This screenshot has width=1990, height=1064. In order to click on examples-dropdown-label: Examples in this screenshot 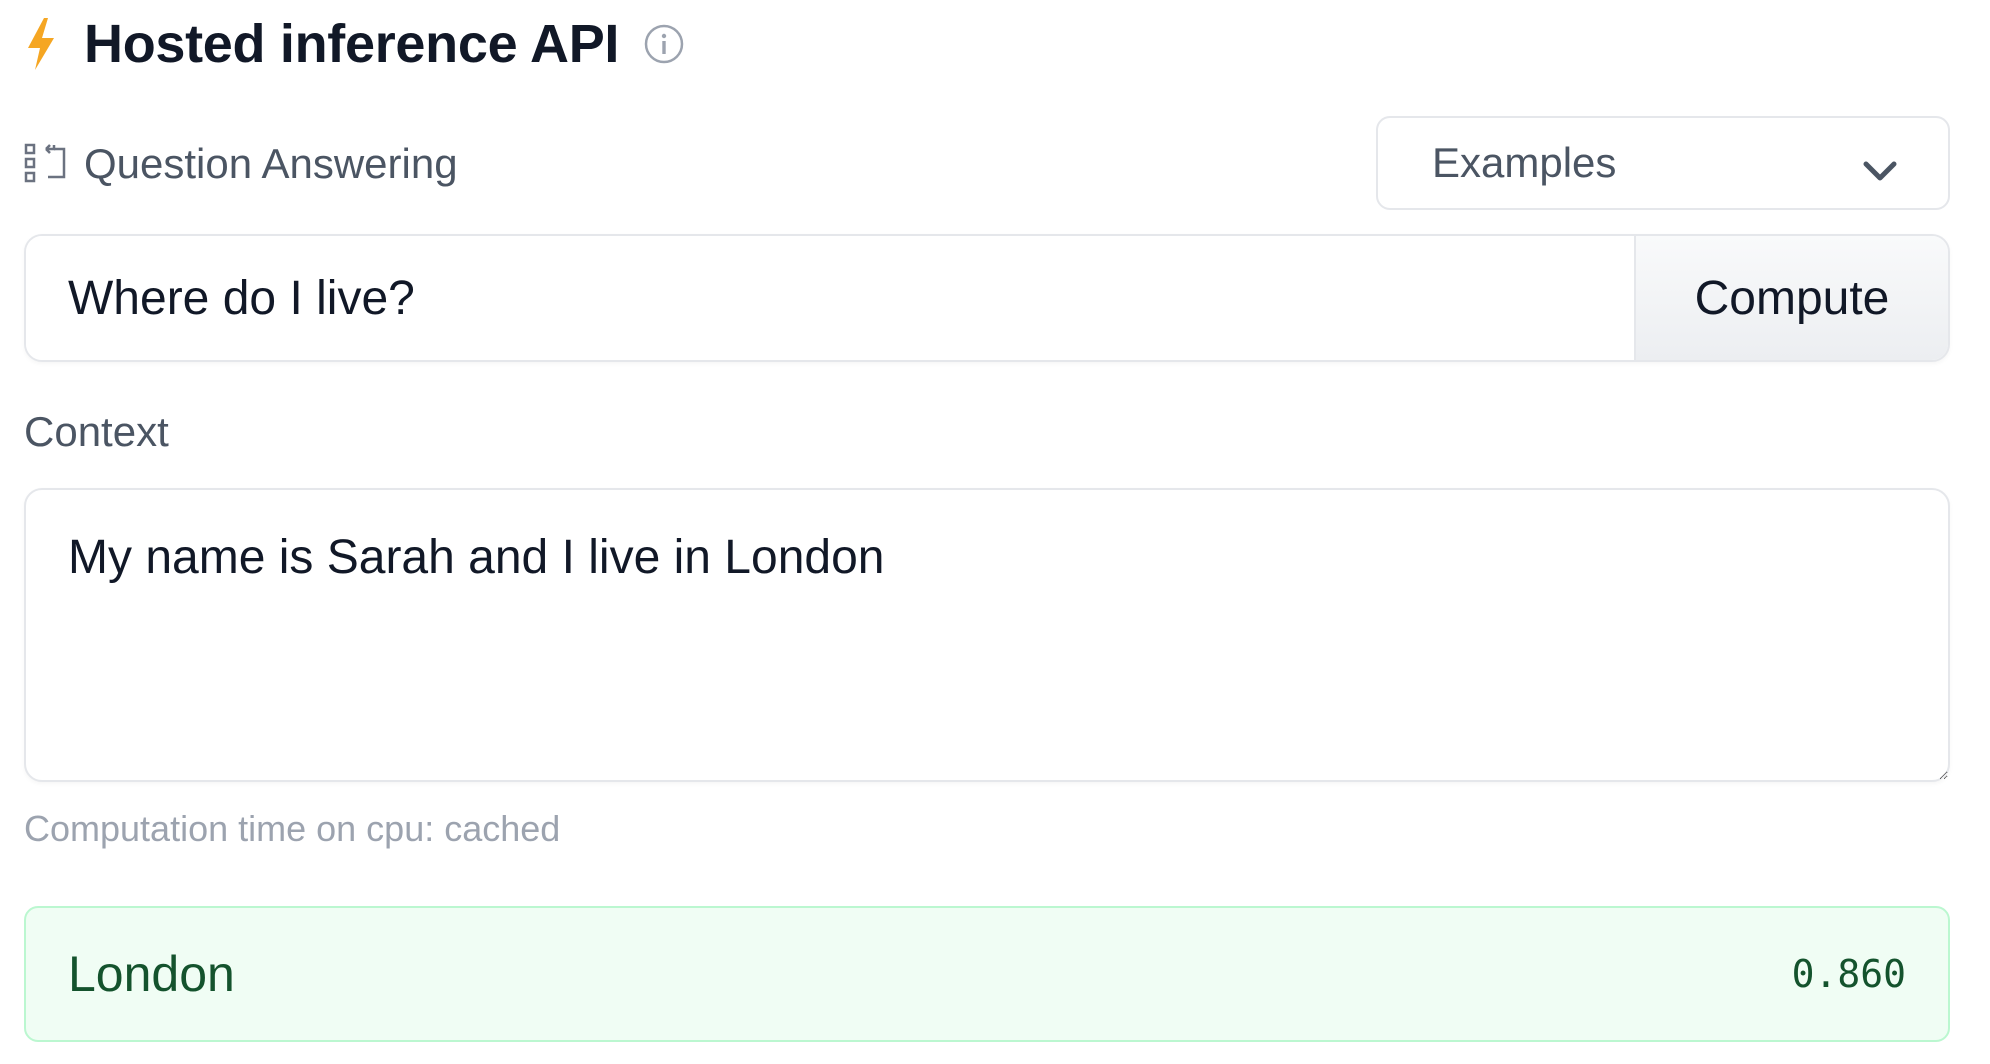, I will do `click(1524, 162)`.